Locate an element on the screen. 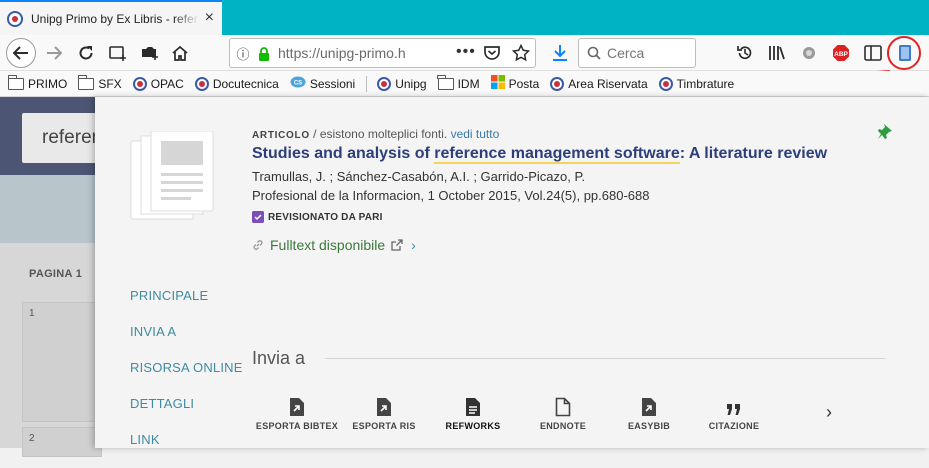 The height and width of the screenshot is (468, 929). document-icon is located at coordinates (473, 405).